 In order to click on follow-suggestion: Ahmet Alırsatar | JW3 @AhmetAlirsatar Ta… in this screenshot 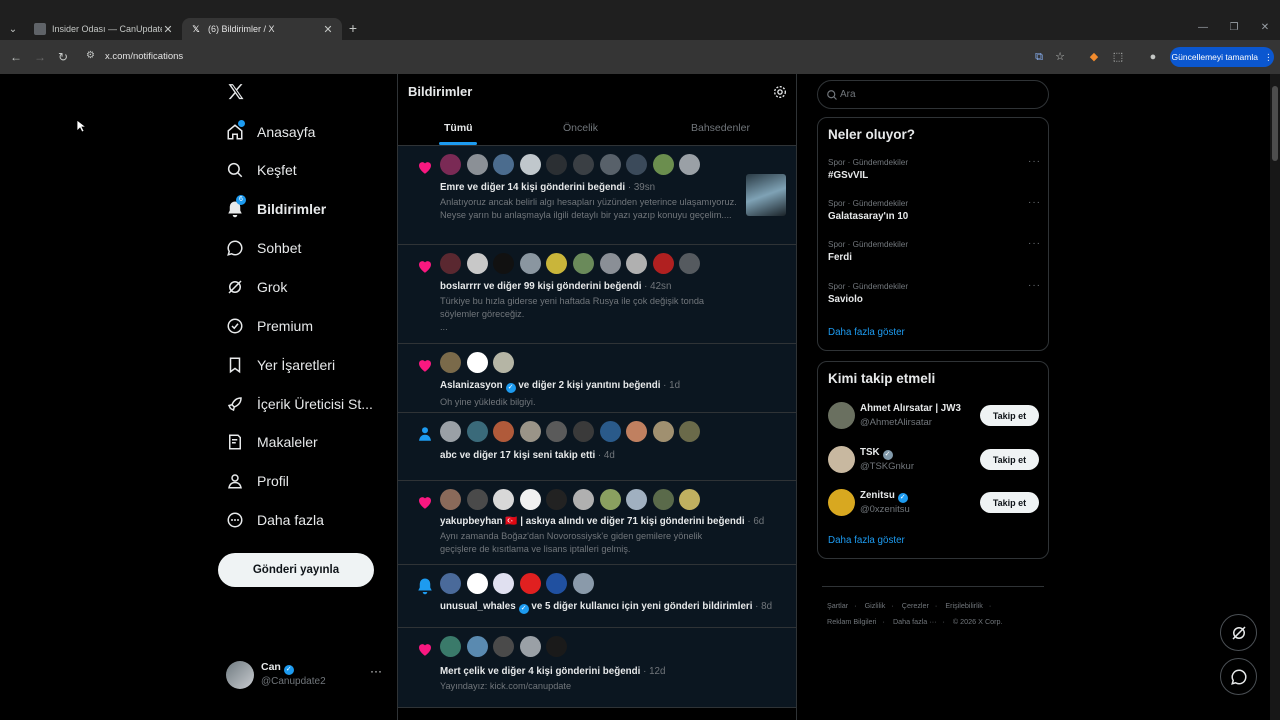, I will do `click(934, 416)`.